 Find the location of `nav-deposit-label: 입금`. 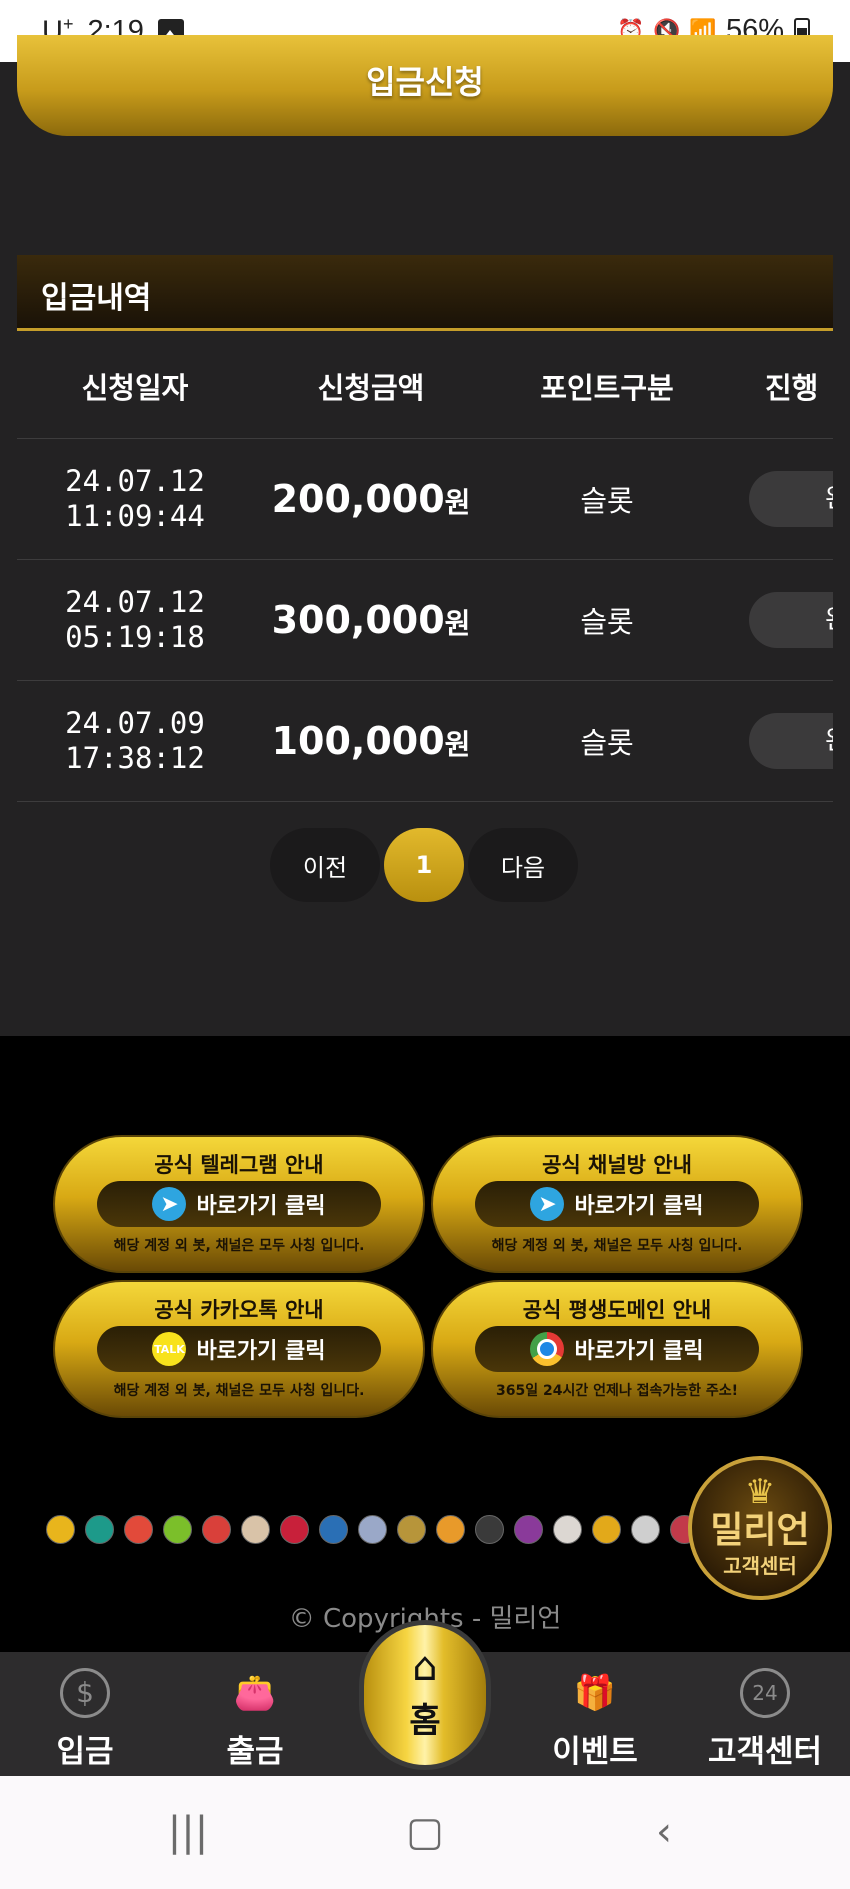

nav-deposit-label: 입금 is located at coordinates (85, 1752).